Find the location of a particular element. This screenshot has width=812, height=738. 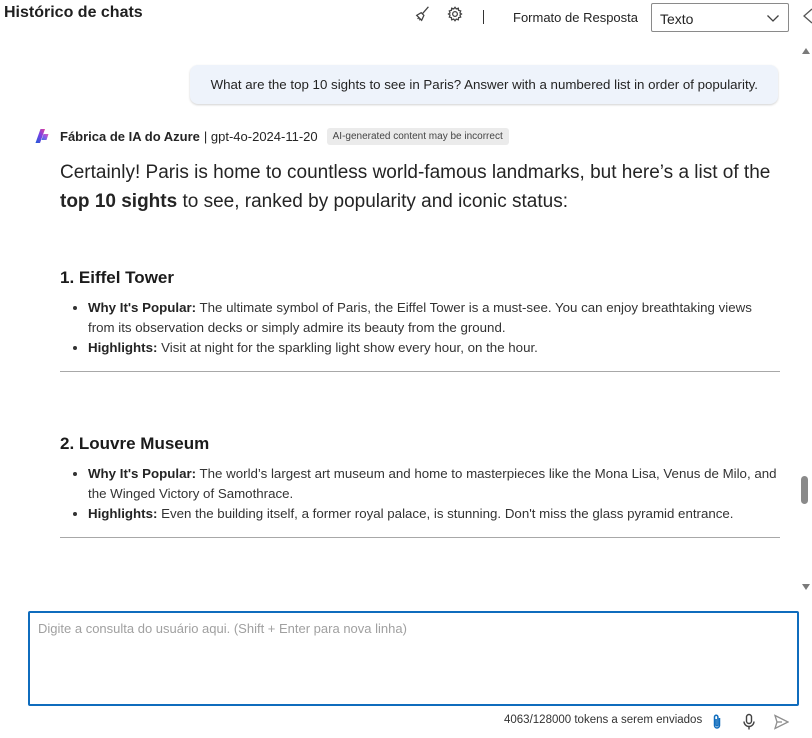

response-format-select: Texto is located at coordinates (720, 17).